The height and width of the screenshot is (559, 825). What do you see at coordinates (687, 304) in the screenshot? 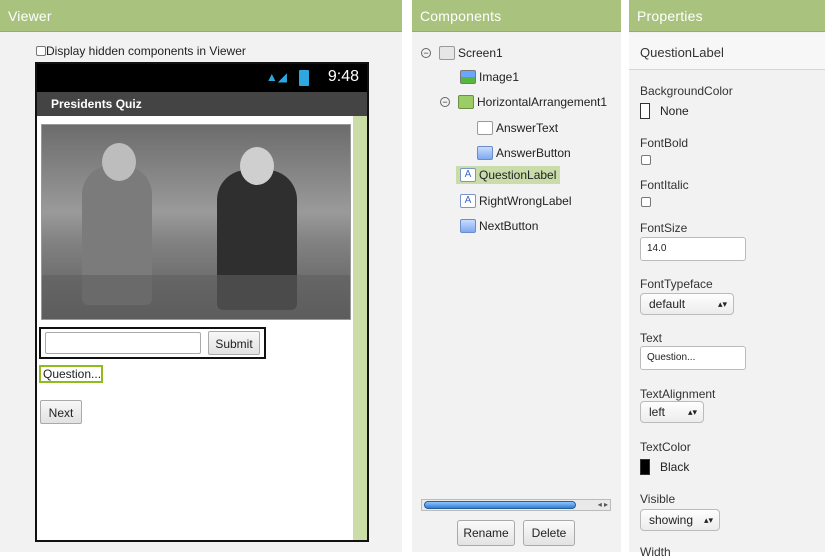
I see `fonttypeface-select: default ▴▾` at bounding box center [687, 304].